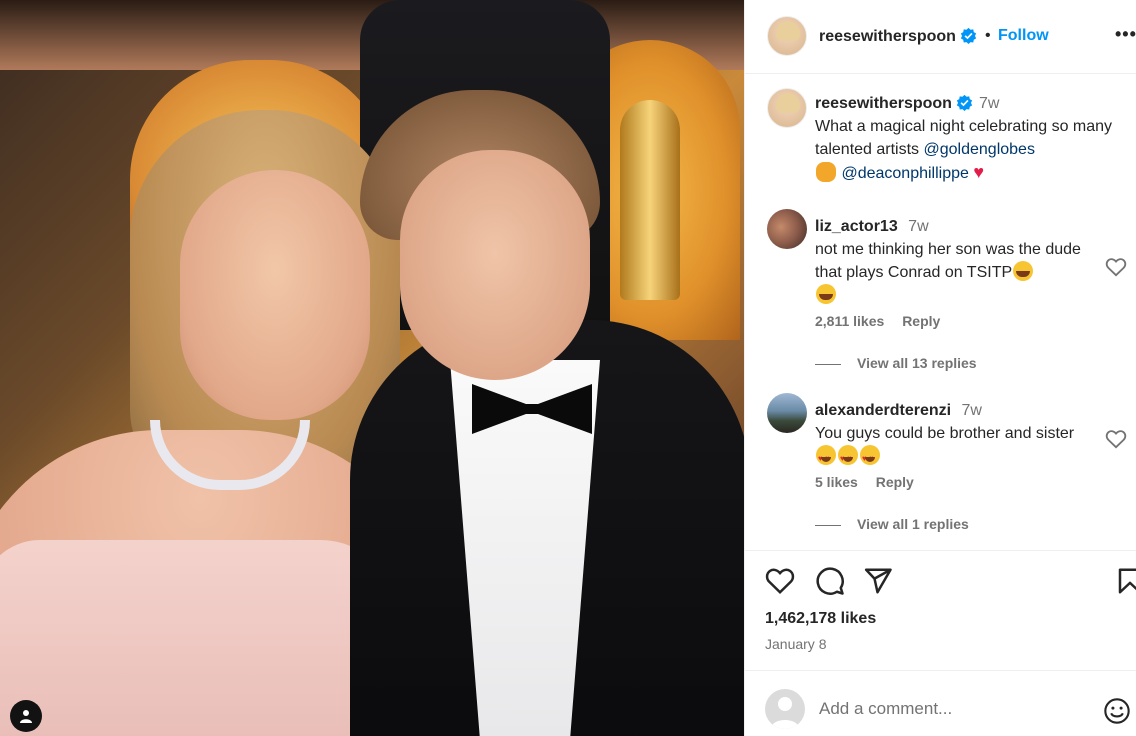 The height and width of the screenshot is (736, 1136). I want to click on car-emoji-icon, so click(826, 172).